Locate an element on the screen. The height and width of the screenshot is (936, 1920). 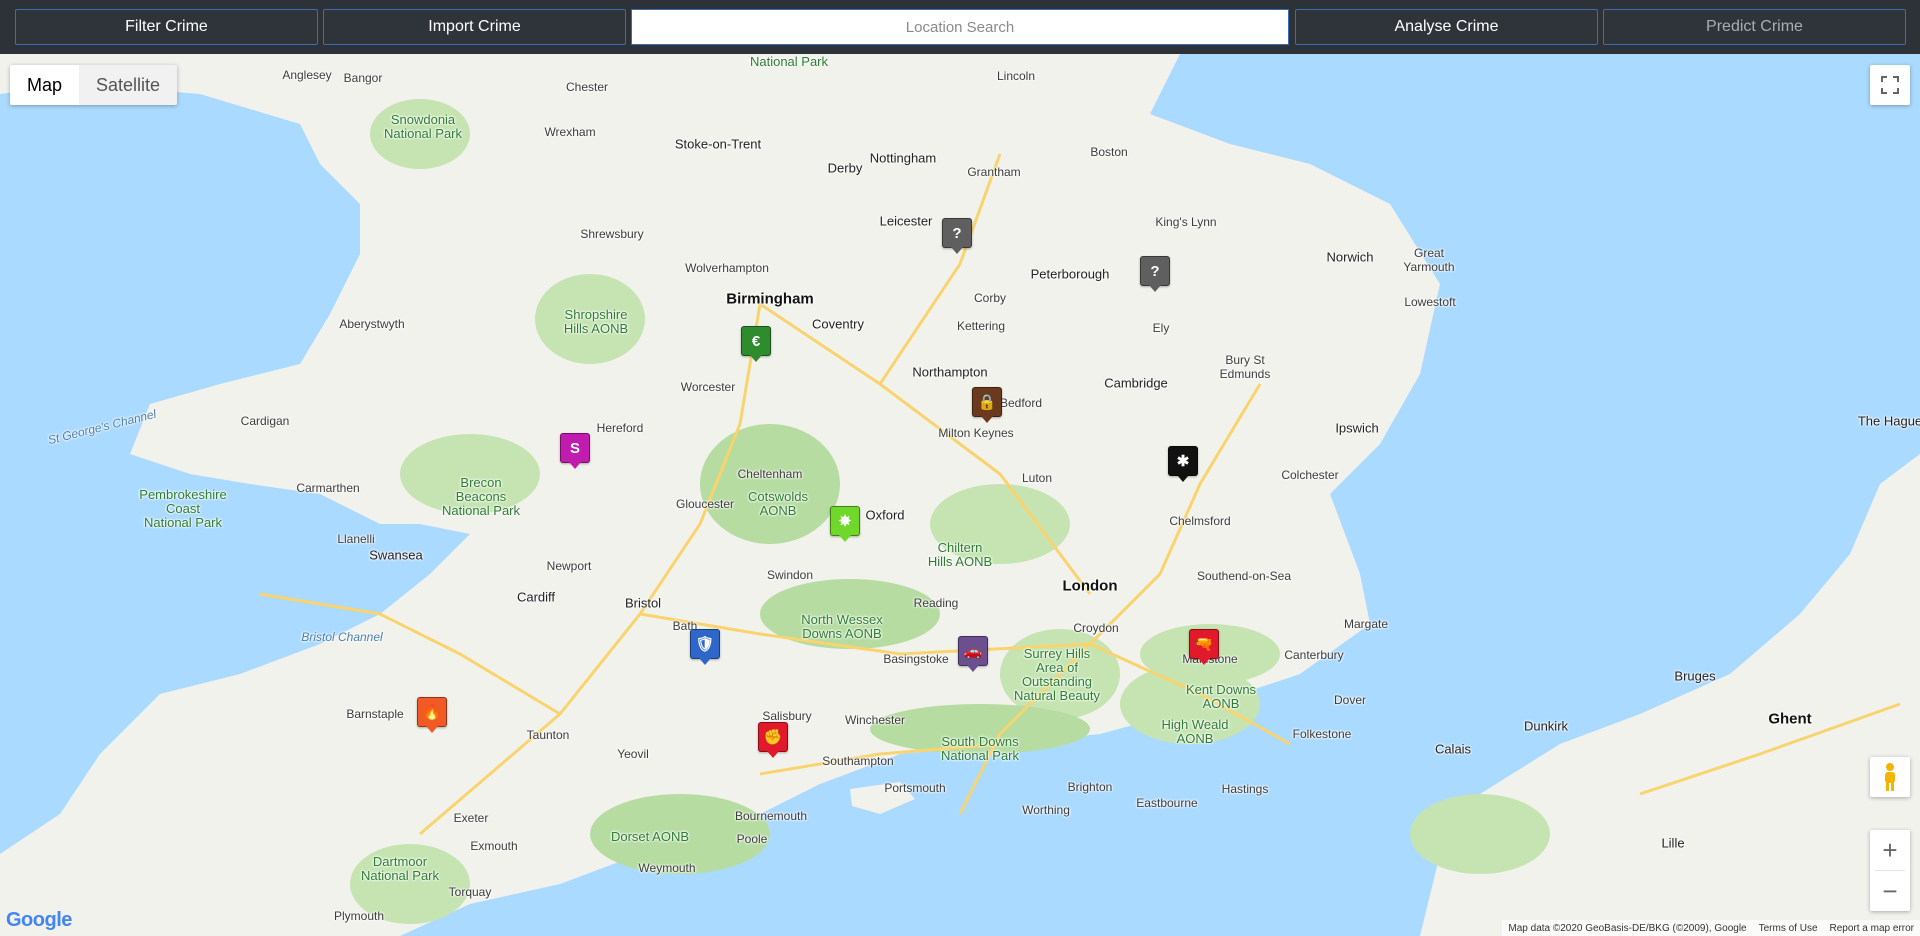
plus-icon: + is located at coordinates (1890, 849).